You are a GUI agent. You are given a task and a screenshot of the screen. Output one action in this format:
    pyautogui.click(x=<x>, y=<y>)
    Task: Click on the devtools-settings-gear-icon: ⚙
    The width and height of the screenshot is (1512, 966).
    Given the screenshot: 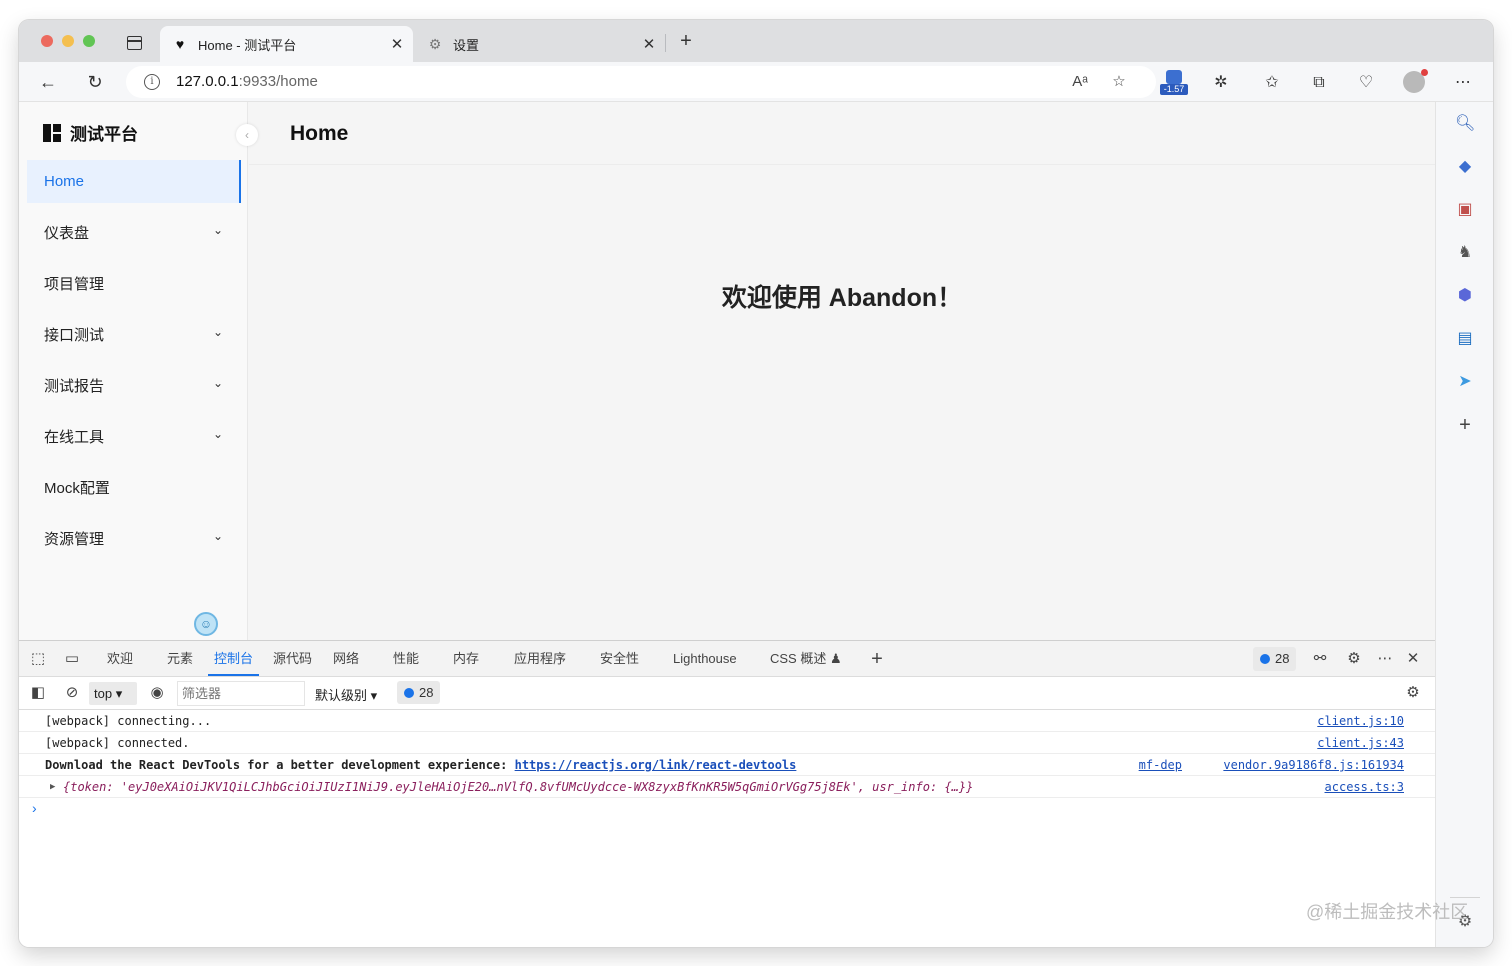 What is the action you would take?
    pyautogui.click(x=1354, y=659)
    